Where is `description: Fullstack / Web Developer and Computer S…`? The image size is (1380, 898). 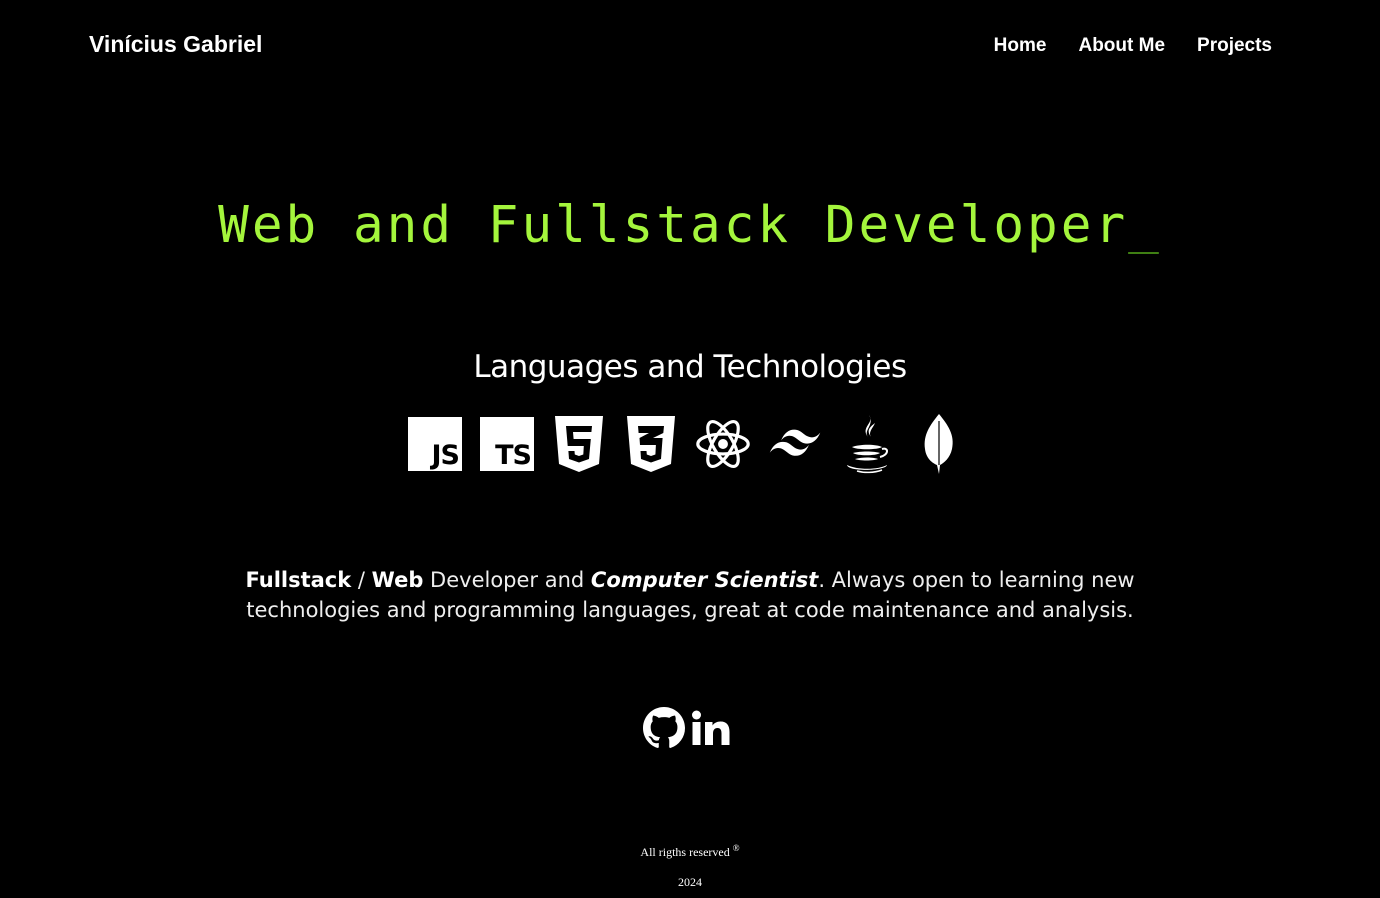
description: Fullstack / Web Developer and Computer S… is located at coordinates (690, 595).